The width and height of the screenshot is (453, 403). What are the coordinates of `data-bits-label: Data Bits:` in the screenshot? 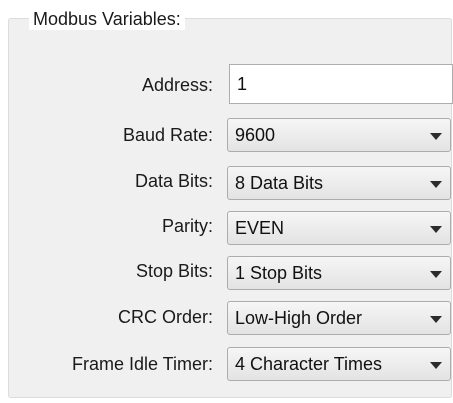 It's located at (173, 181).